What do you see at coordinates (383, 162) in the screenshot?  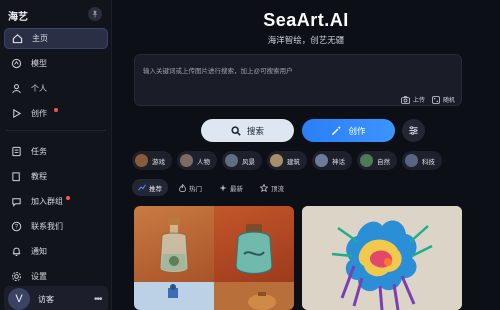 I see `category-label: 自然` at bounding box center [383, 162].